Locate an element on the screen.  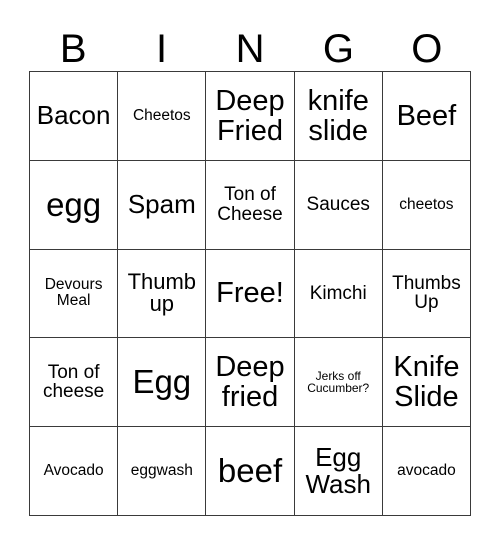
bingo-cell-label: avocado is located at coordinates (426, 471).